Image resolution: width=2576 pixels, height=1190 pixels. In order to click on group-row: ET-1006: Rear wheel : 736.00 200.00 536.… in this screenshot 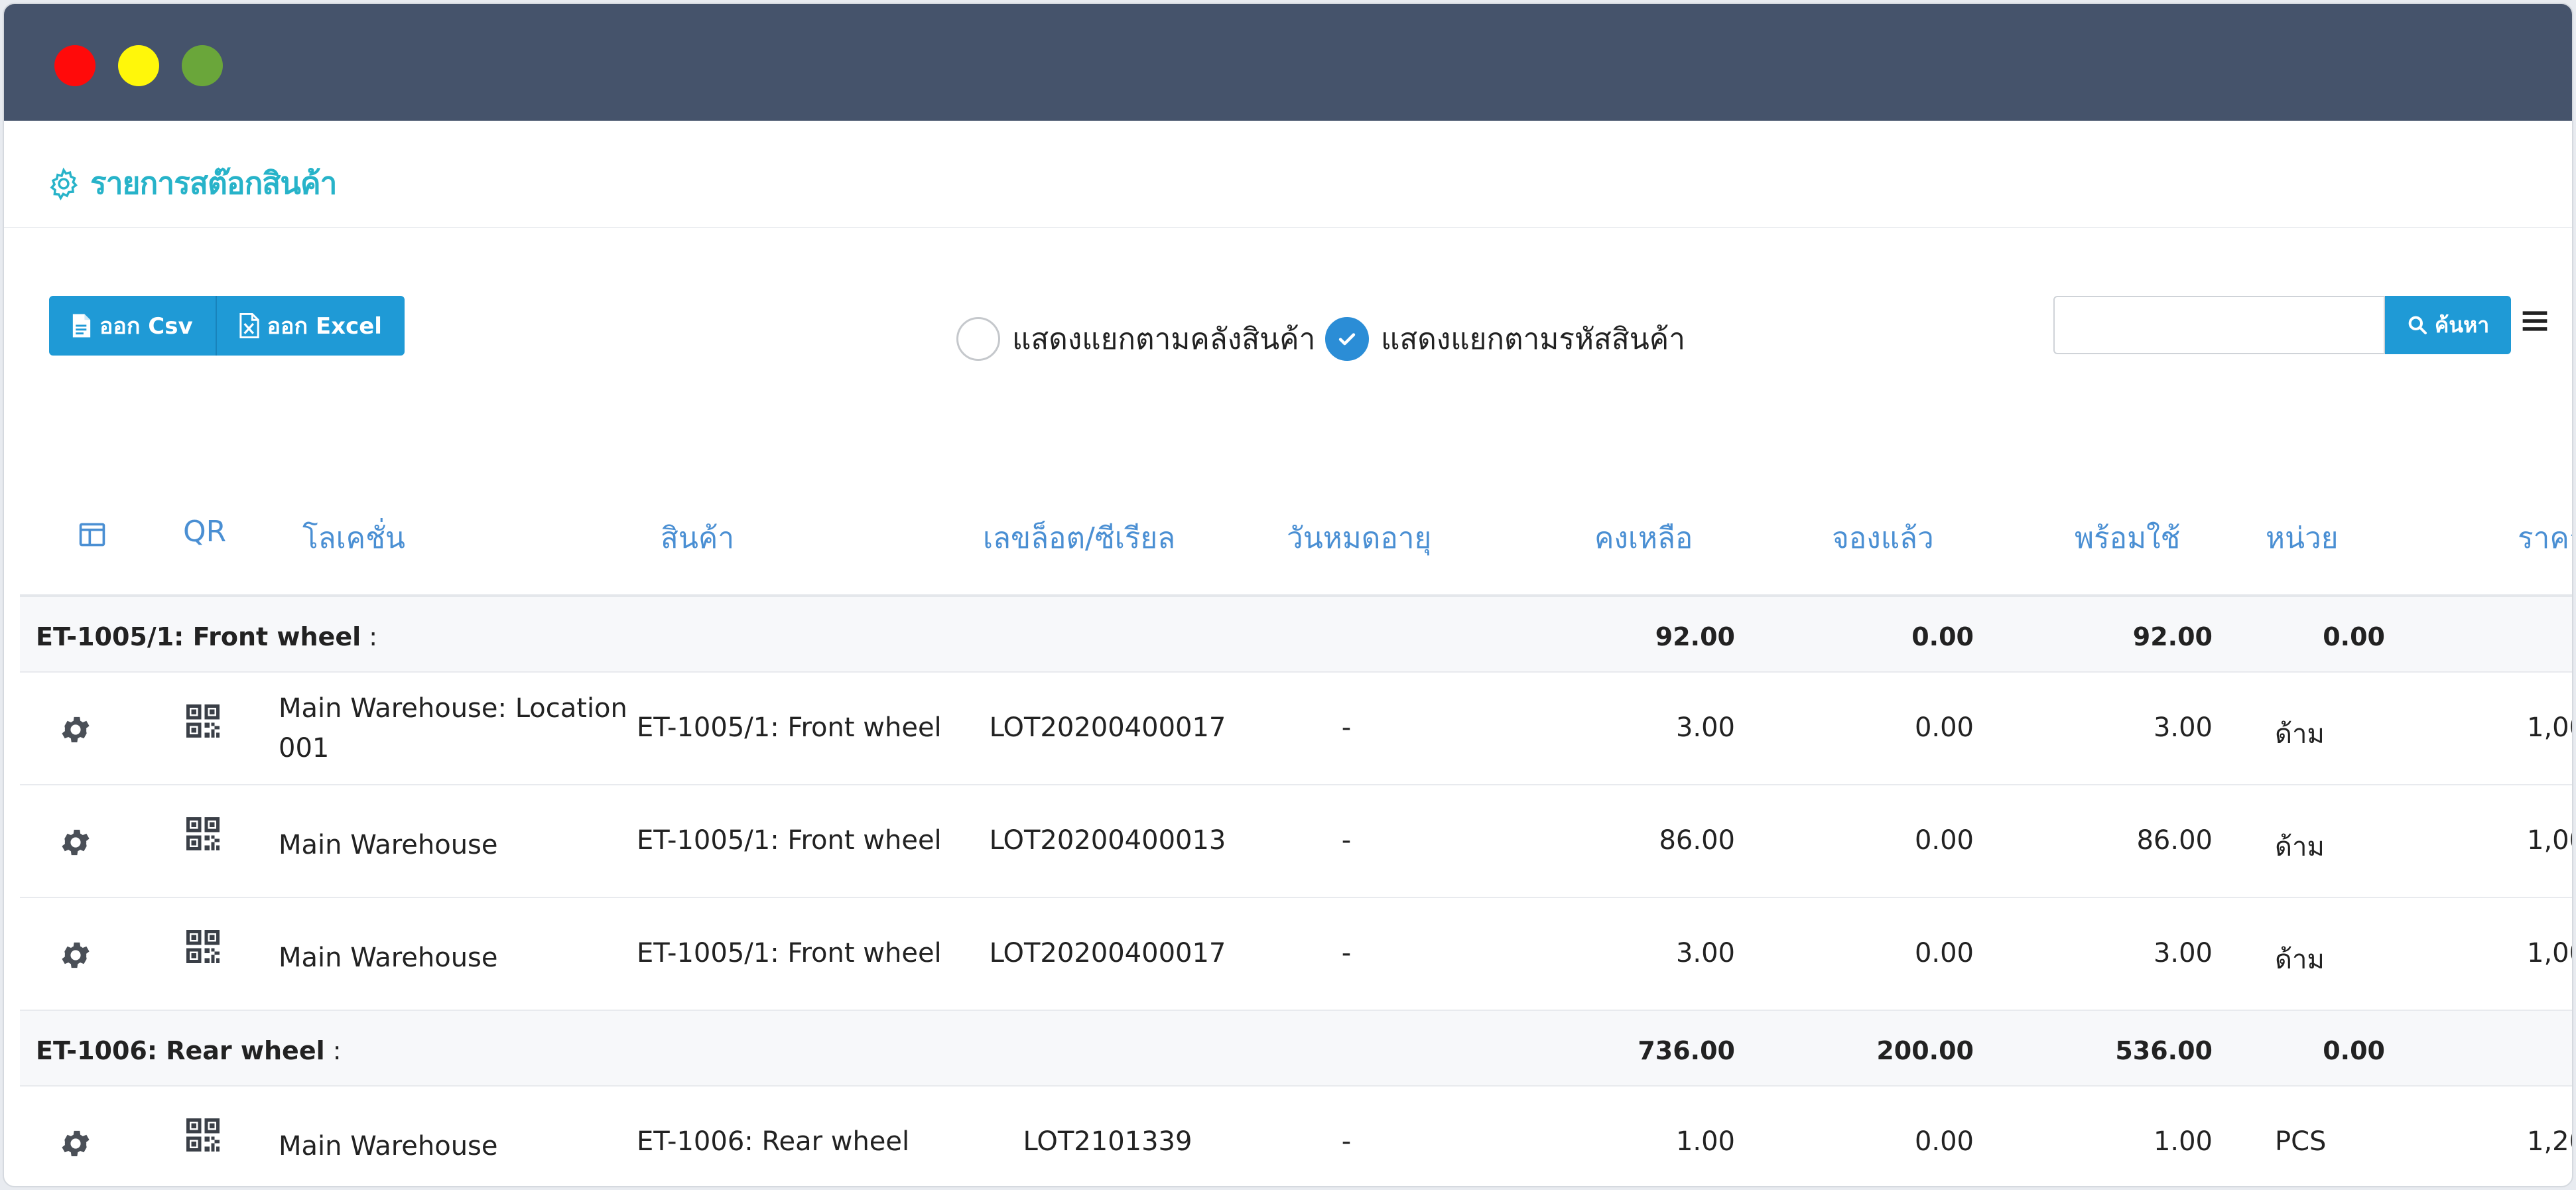, I will do `click(1296, 1049)`.